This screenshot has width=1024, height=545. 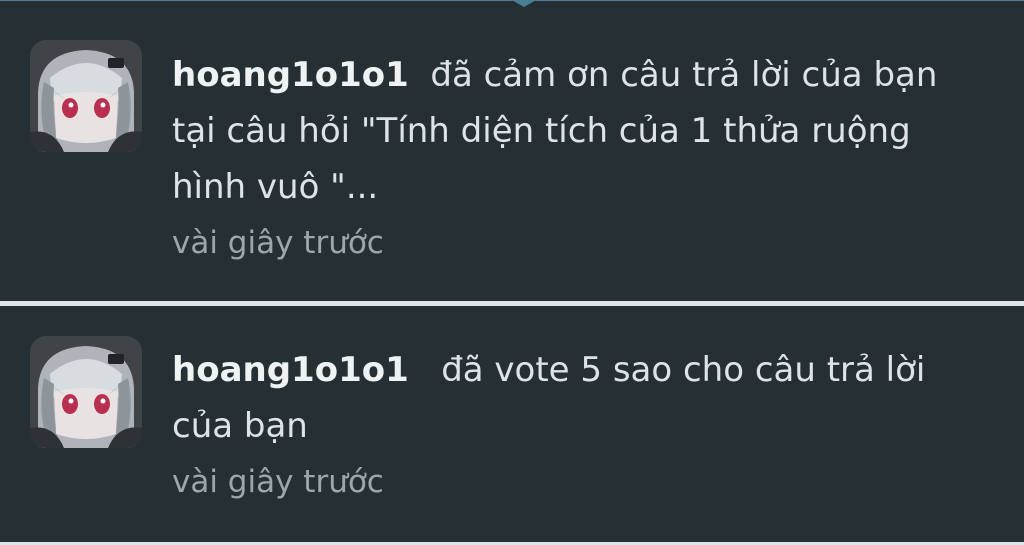 What do you see at coordinates (524, 3) in the screenshot?
I see `dropdown-caret` at bounding box center [524, 3].